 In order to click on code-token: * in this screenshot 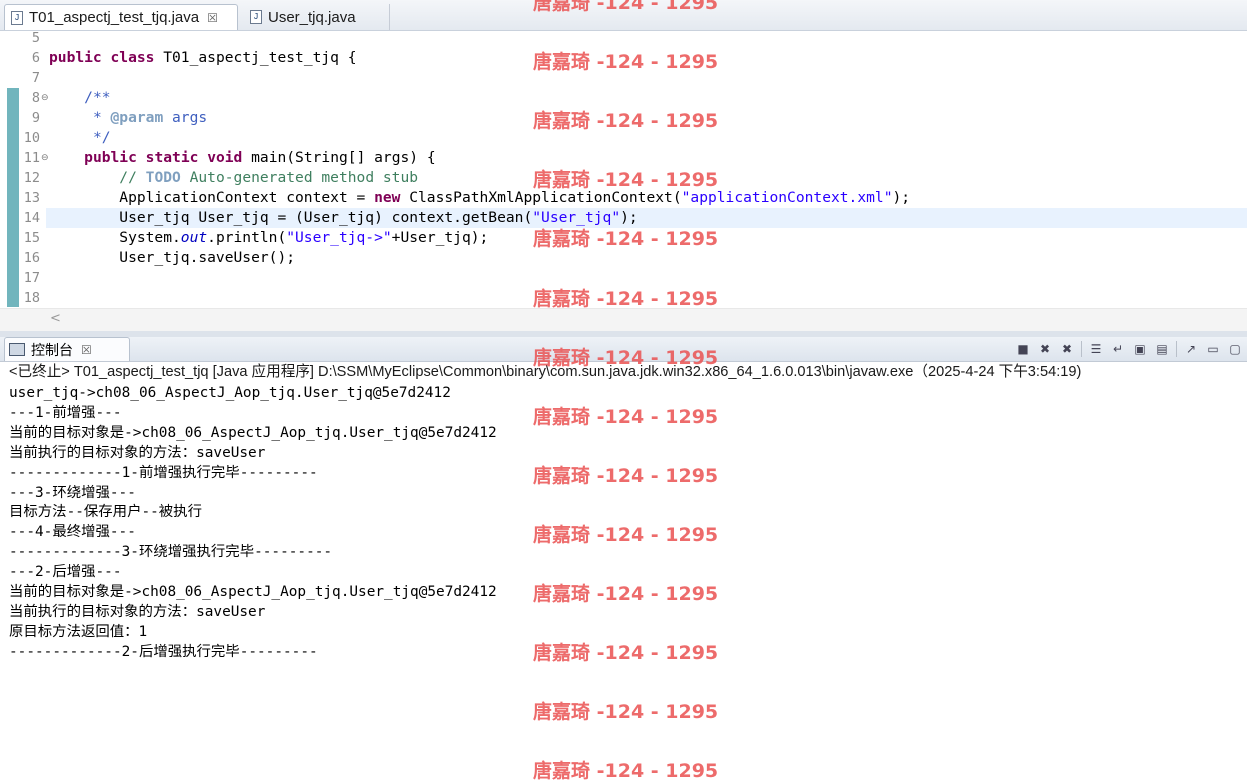, I will do `click(101, 117)`.